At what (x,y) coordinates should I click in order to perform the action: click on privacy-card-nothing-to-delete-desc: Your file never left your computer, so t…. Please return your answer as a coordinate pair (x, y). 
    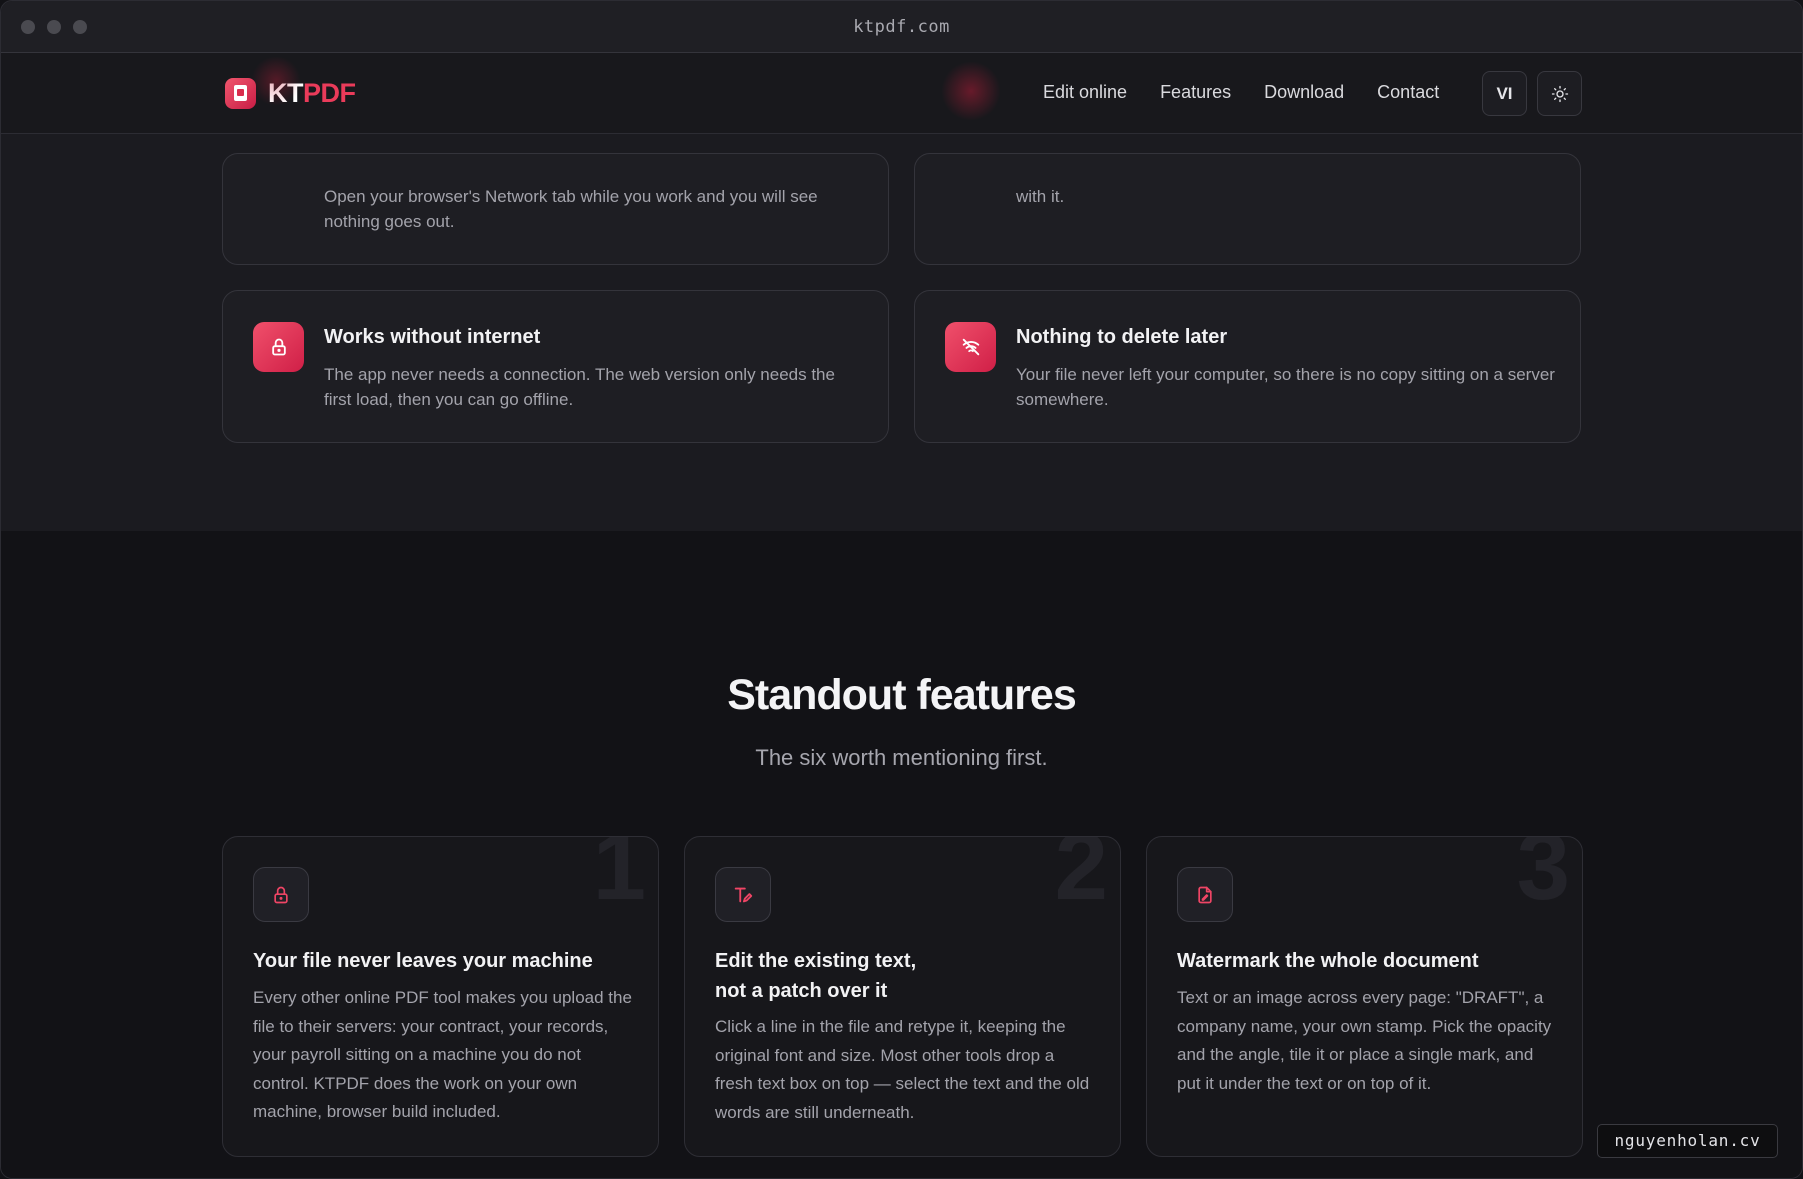
    Looking at the image, I should click on (1285, 387).